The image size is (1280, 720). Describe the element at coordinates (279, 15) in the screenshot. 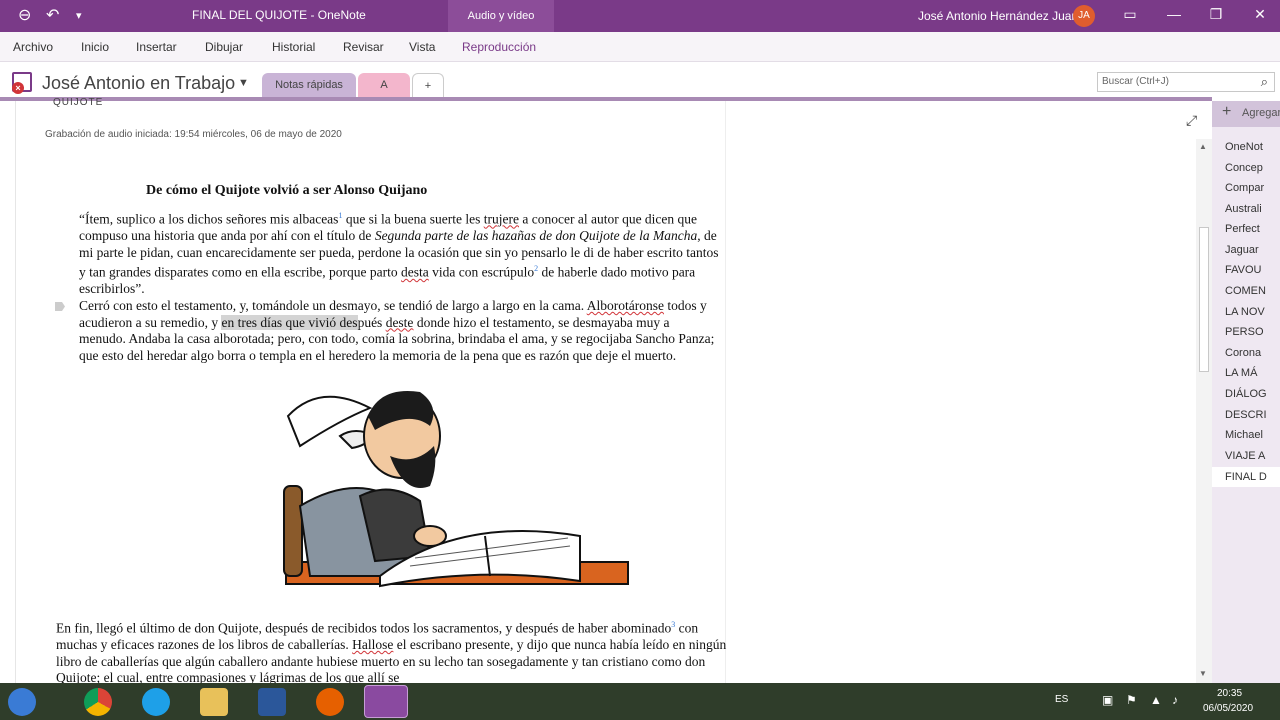

I see `window-title: FINAL DEL QUIJOTE - OneNote` at that location.